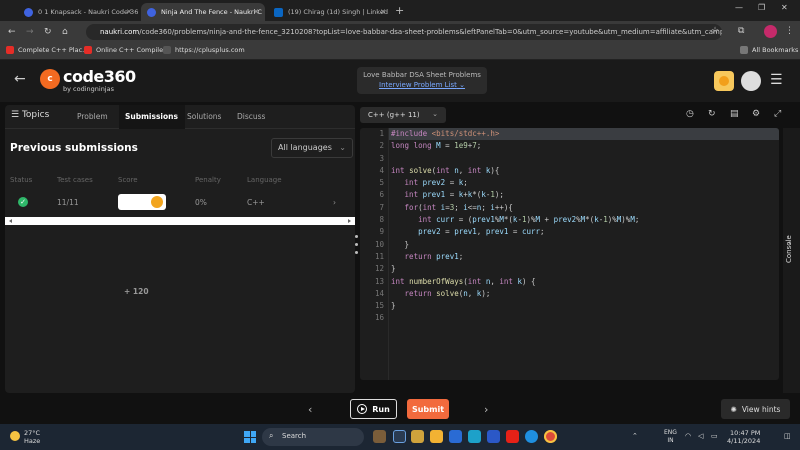  What do you see at coordinates (203, 12) in the screenshot?
I see `browser-tab-ninja-fence: Ninja And The Fence - Naukri C ✕` at bounding box center [203, 12].